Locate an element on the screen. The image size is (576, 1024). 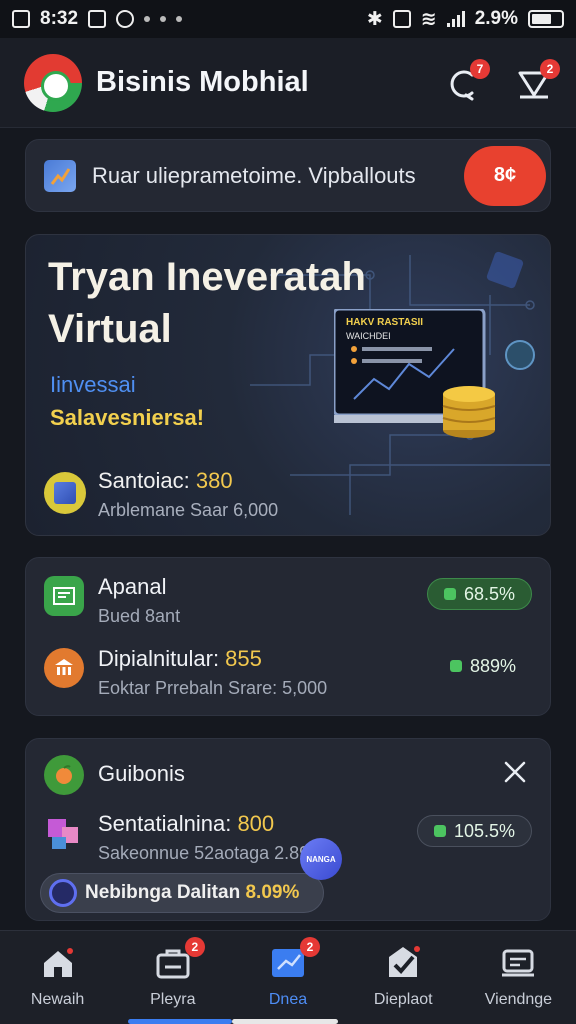
nav-item-dnea: 2 Dnea is located at coordinates (287, 977).